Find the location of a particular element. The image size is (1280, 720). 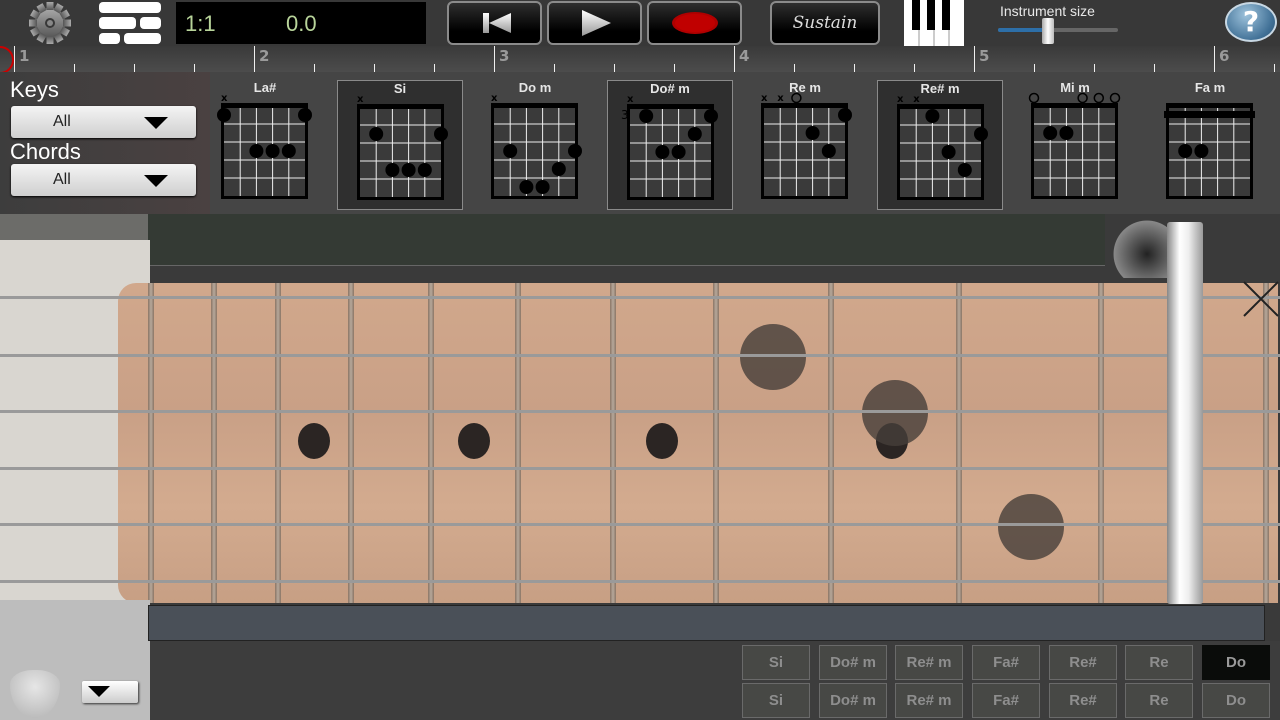

chord-diagram: x Do m is located at coordinates (535, 145).